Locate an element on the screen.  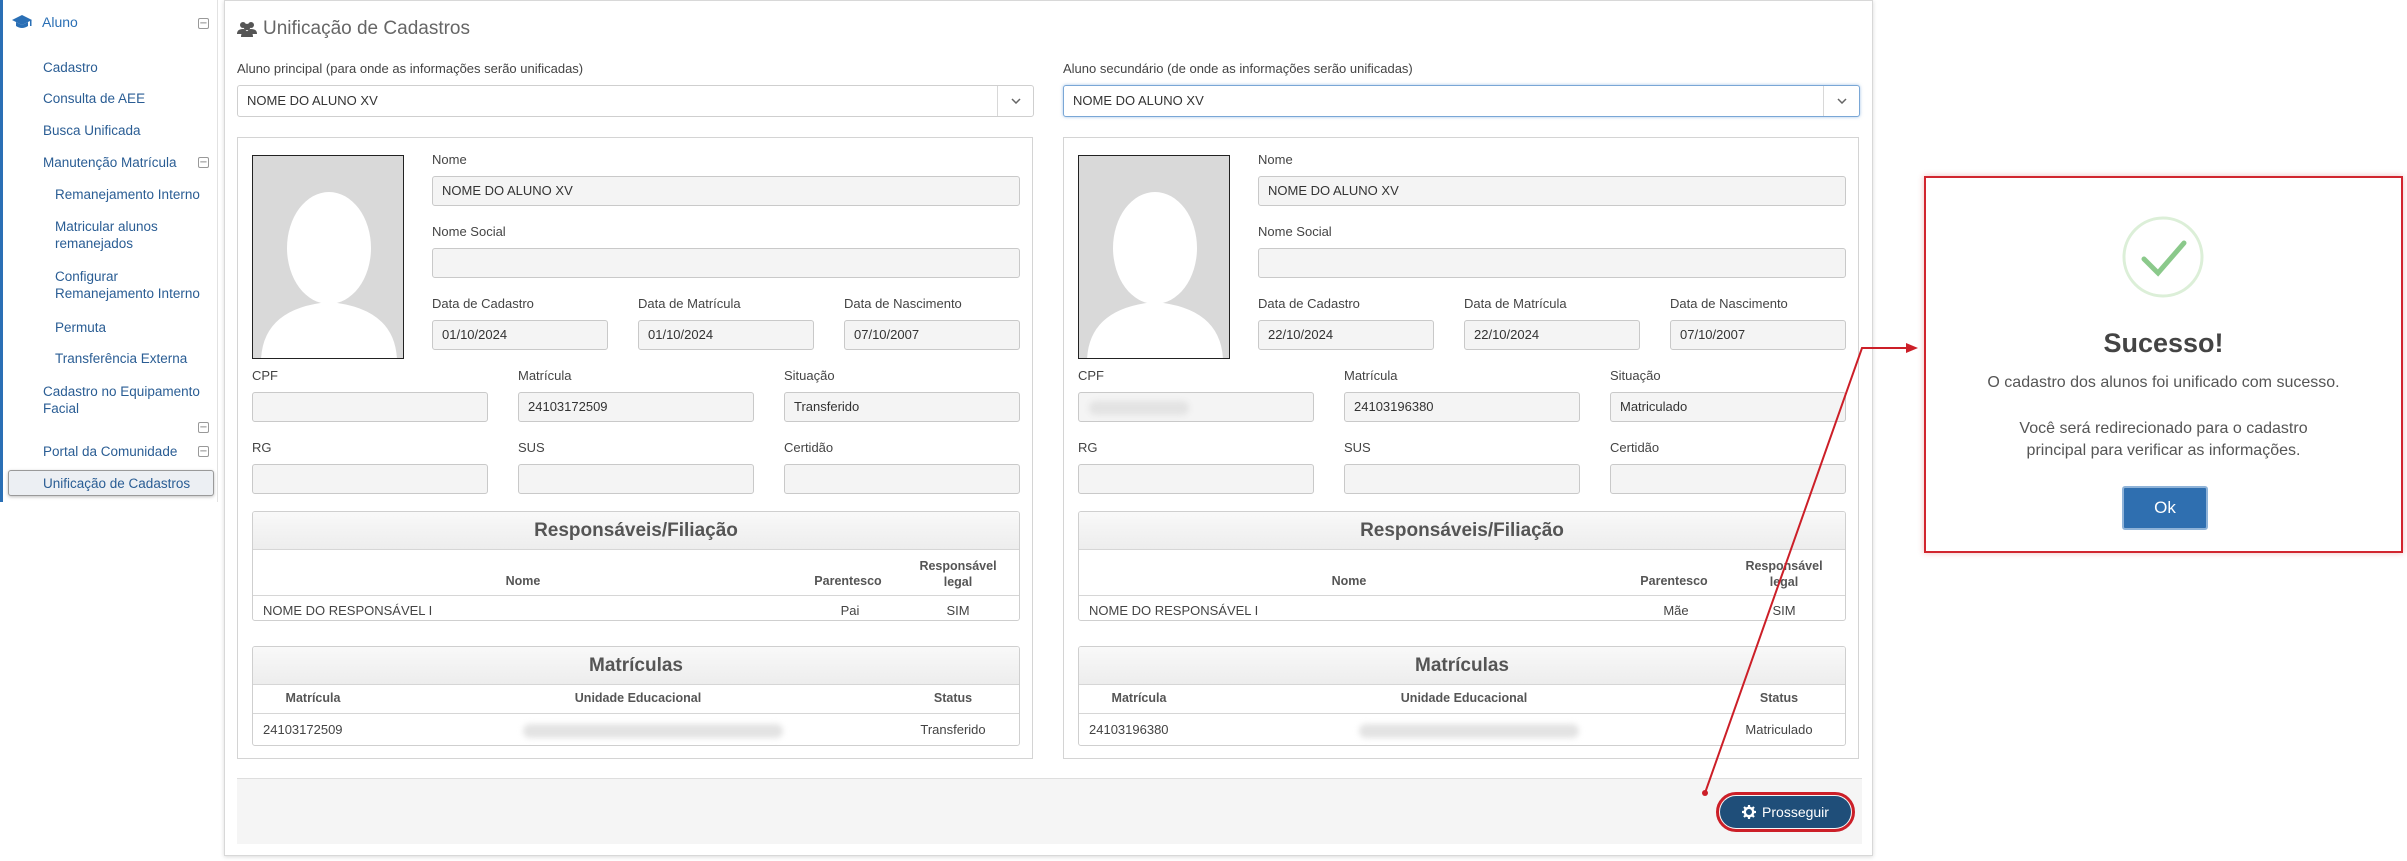
dialog-message-line2: Você será redirecionado para o cadastro is located at coordinates (2163, 428).